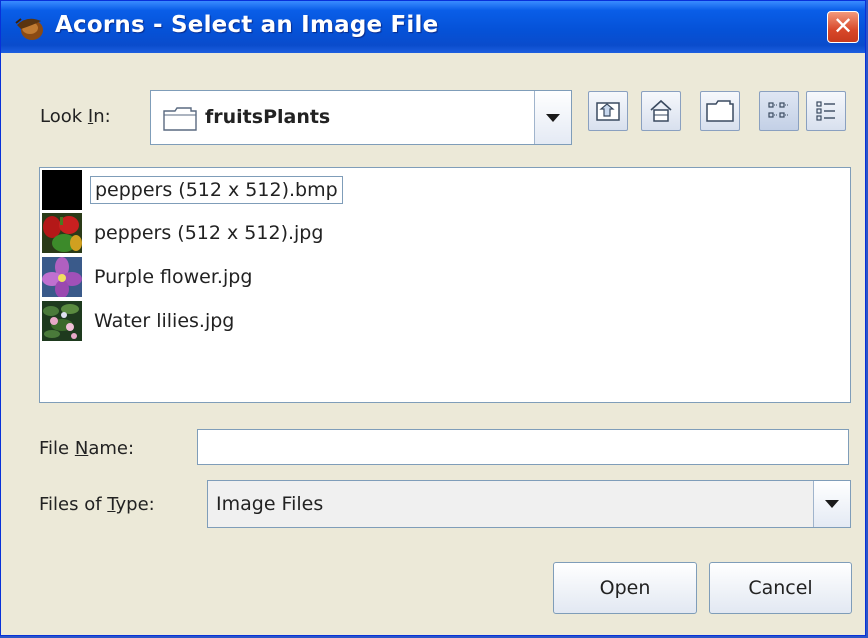  What do you see at coordinates (780, 588) in the screenshot?
I see `cancel-button: Cancel` at bounding box center [780, 588].